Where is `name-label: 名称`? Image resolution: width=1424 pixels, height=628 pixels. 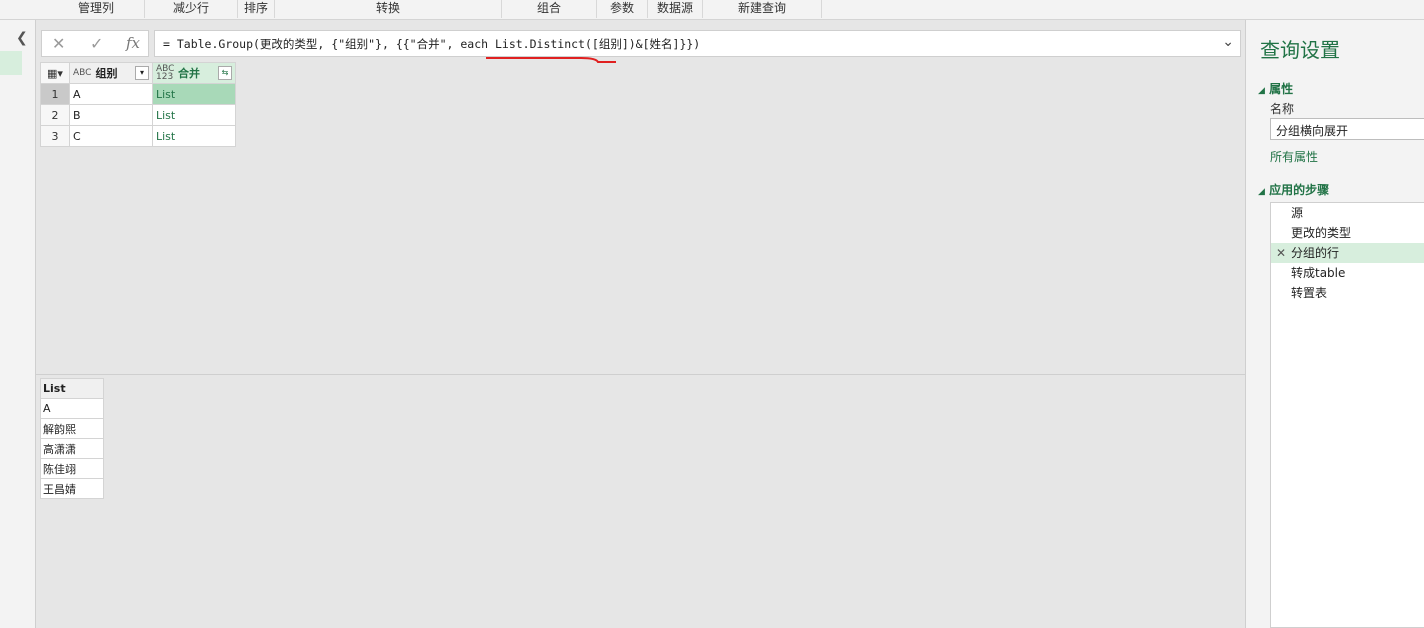 name-label: 名称 is located at coordinates (1282, 109).